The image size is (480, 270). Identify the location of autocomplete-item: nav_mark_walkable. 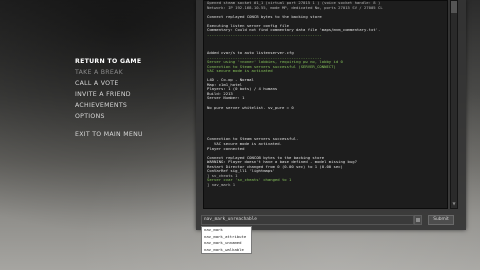
(226, 250).